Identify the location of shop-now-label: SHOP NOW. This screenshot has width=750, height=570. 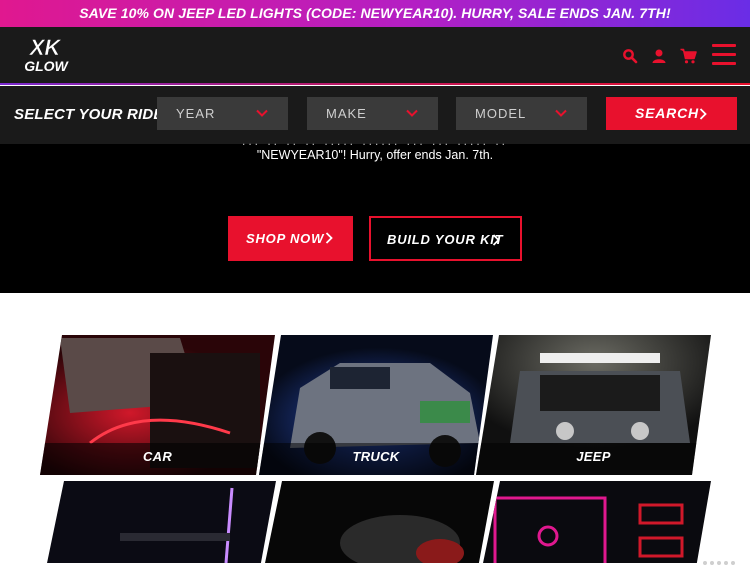
(285, 238).